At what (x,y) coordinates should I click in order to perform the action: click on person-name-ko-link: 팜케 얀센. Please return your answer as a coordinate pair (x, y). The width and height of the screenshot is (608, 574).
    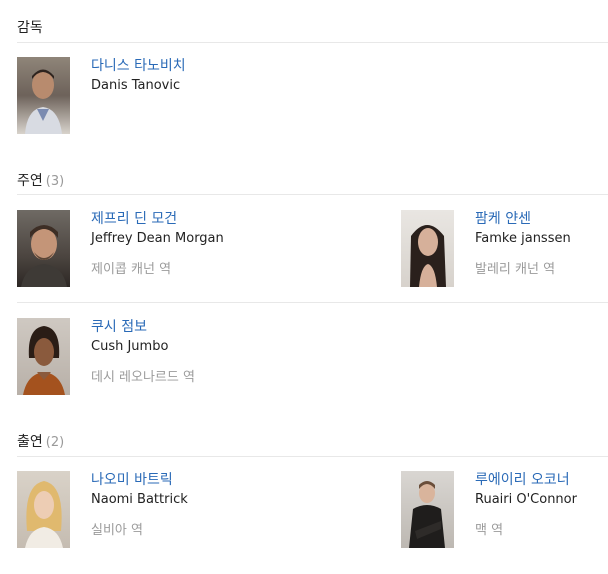
    Looking at the image, I should click on (523, 219).